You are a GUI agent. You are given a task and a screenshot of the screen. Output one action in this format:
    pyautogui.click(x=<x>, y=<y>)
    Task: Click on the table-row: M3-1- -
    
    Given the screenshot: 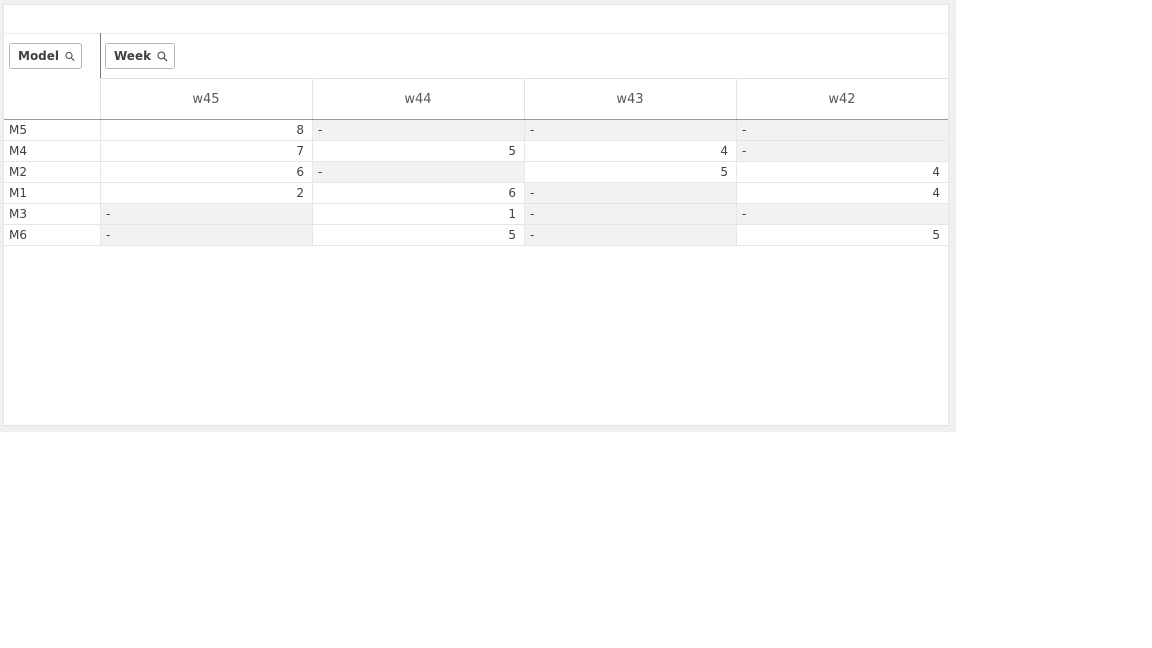 What is the action you would take?
    pyautogui.click(x=476, y=214)
    